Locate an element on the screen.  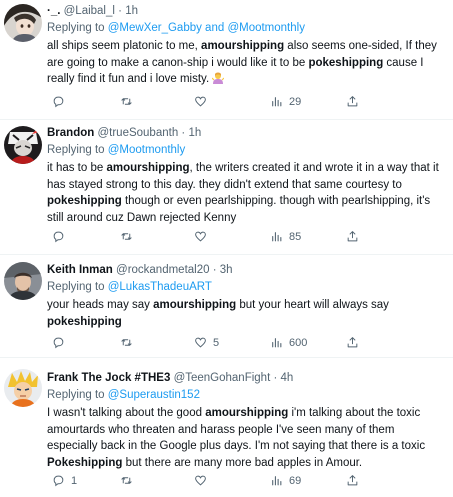
user-handle: @rockandmetal20 is located at coordinates (163, 270).